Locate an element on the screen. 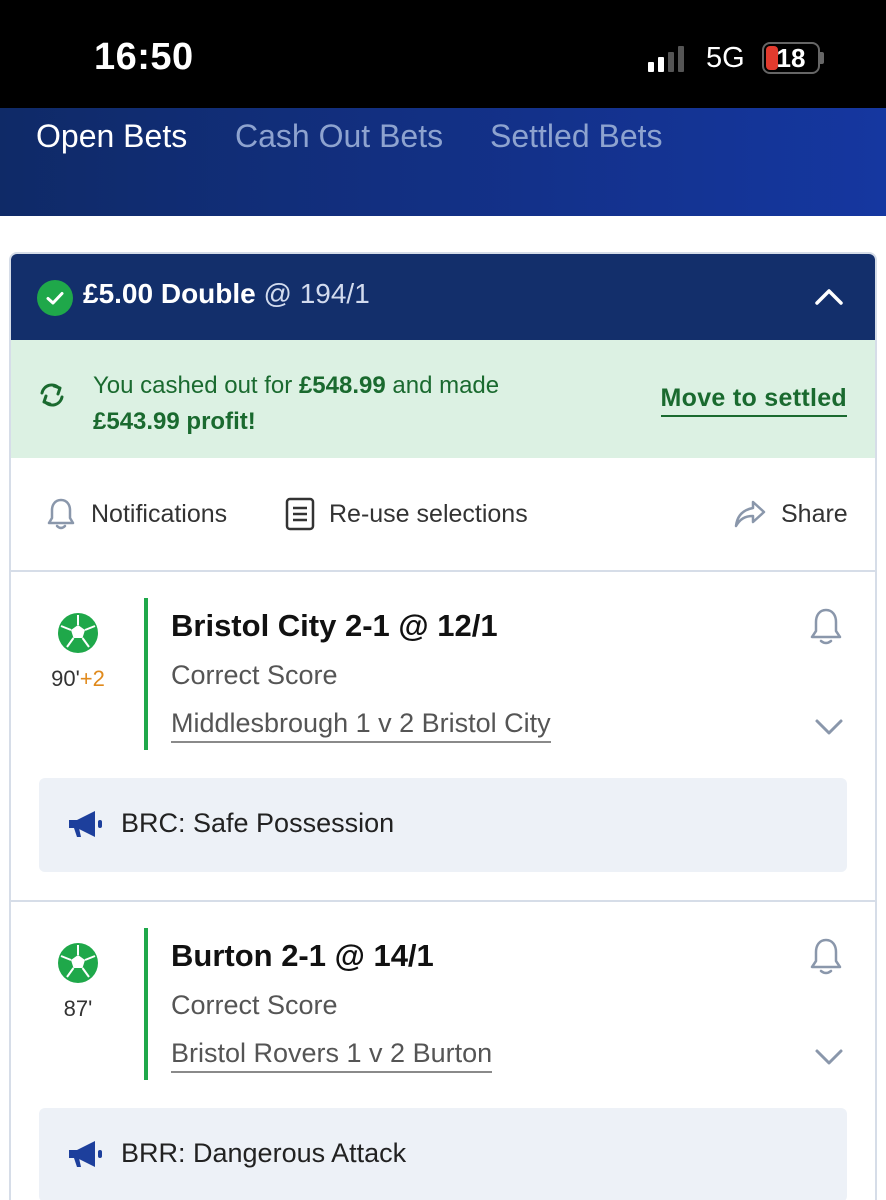 The width and height of the screenshot is (886, 1200). cashout-profit: £543.99 profit! is located at coordinates (174, 421).